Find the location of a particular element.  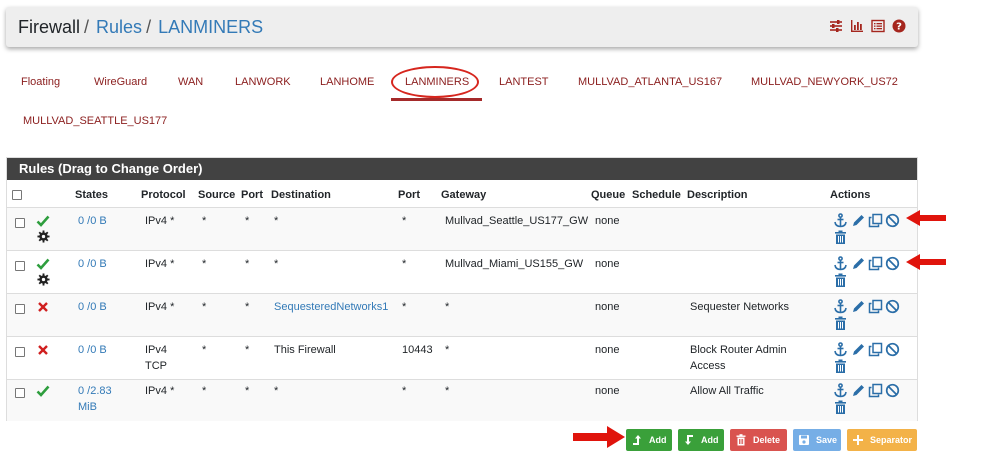

col-schedule: Schedule is located at coordinates (656, 195).